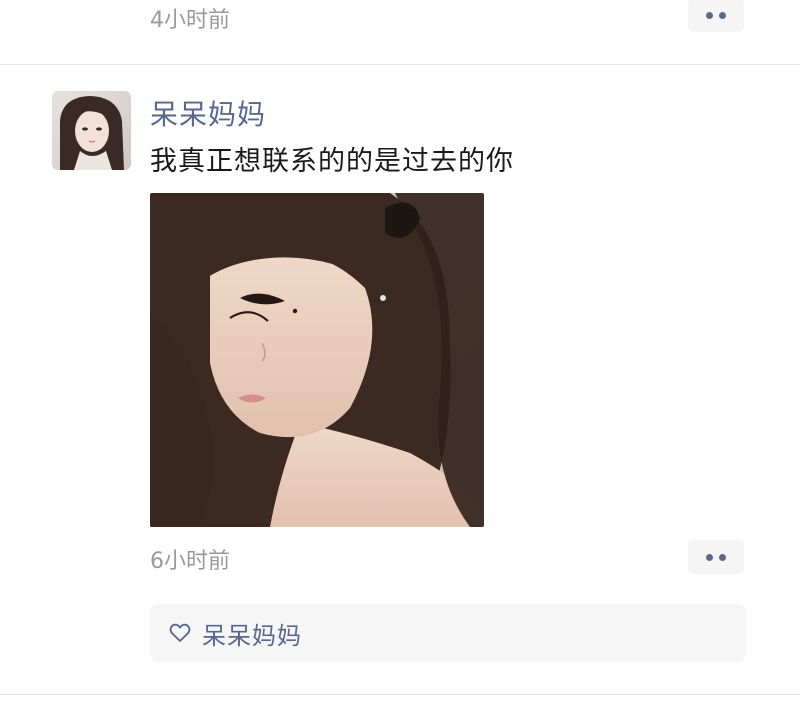 The height and width of the screenshot is (718, 800). I want to click on user-avatar, so click(91, 130).